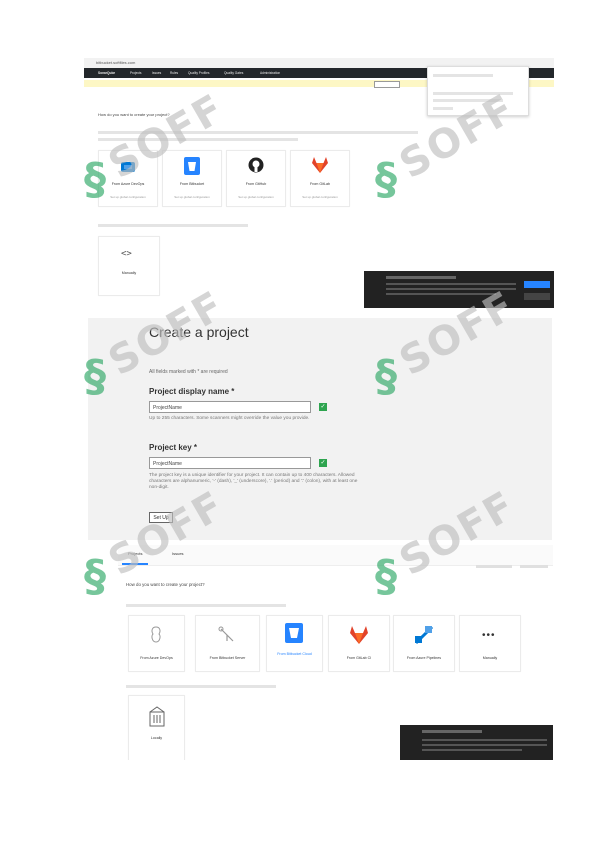 The height and width of the screenshot is (842, 596). Describe the element at coordinates (156, 738) in the screenshot. I see `card-label: Locally` at that location.